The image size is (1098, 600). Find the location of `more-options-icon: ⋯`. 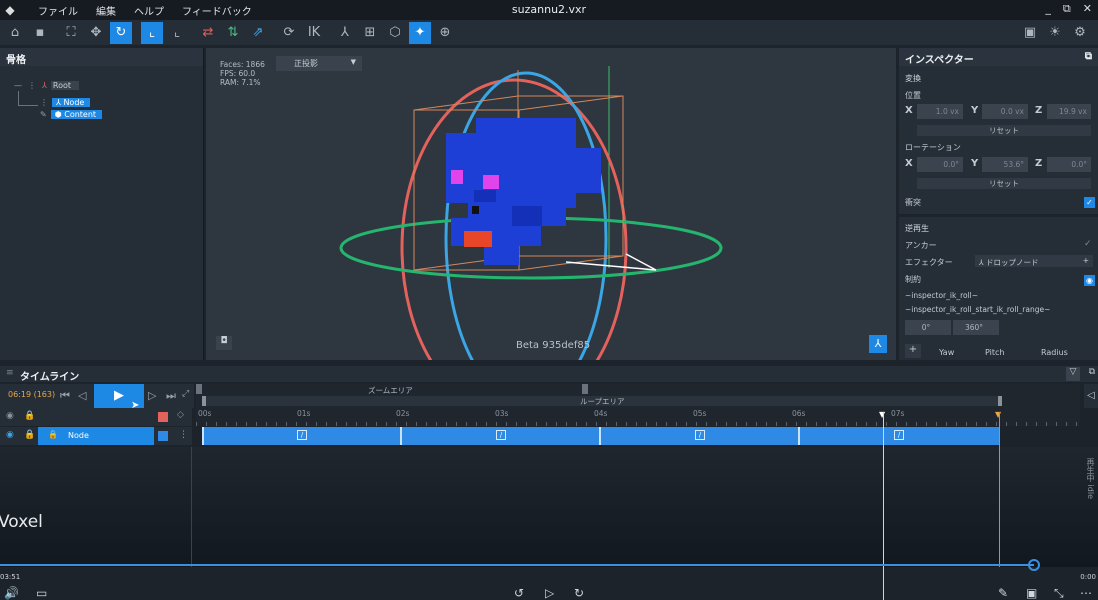

more-options-icon: ⋯ is located at coordinates (1086, 593).